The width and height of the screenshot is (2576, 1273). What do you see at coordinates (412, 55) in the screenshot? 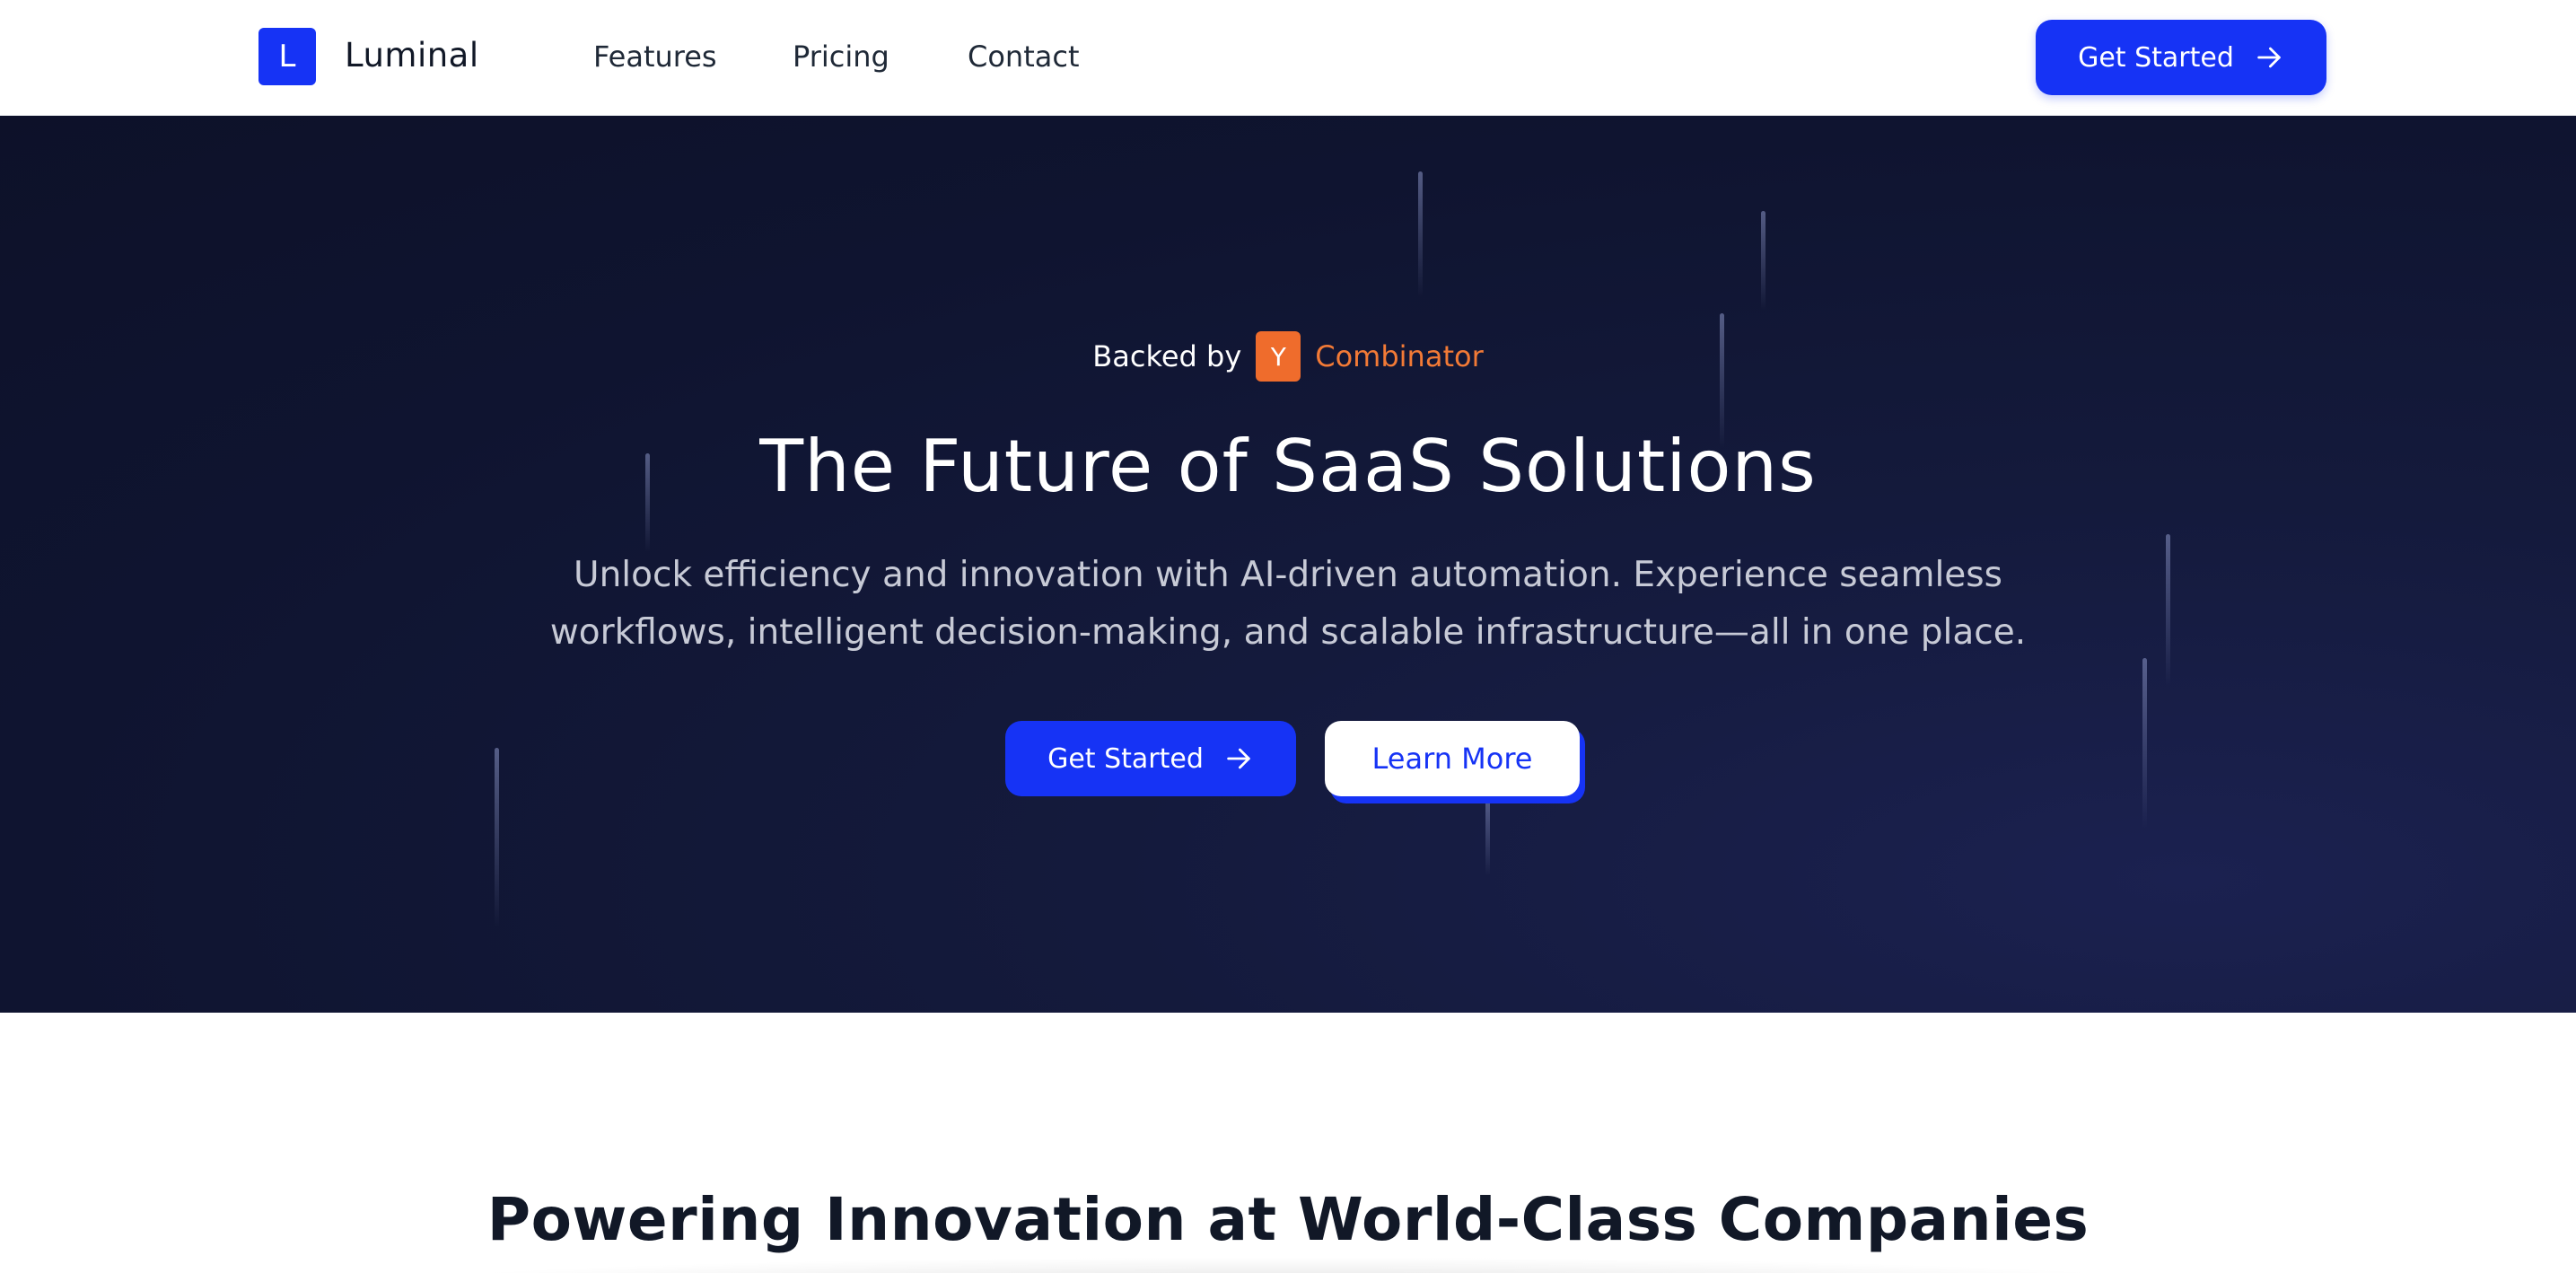
I see `brand-name: Luminal` at bounding box center [412, 55].